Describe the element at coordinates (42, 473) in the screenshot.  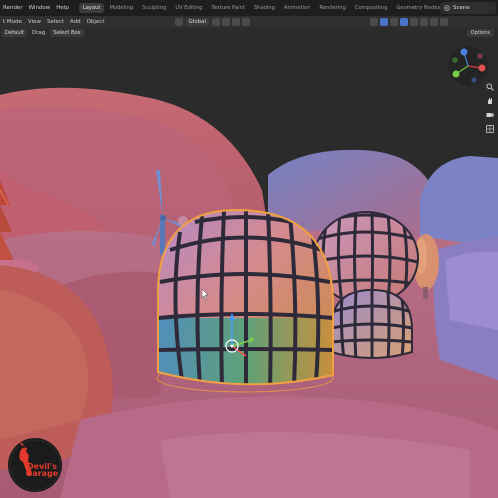
I see `logo-line-2: Garage` at that location.